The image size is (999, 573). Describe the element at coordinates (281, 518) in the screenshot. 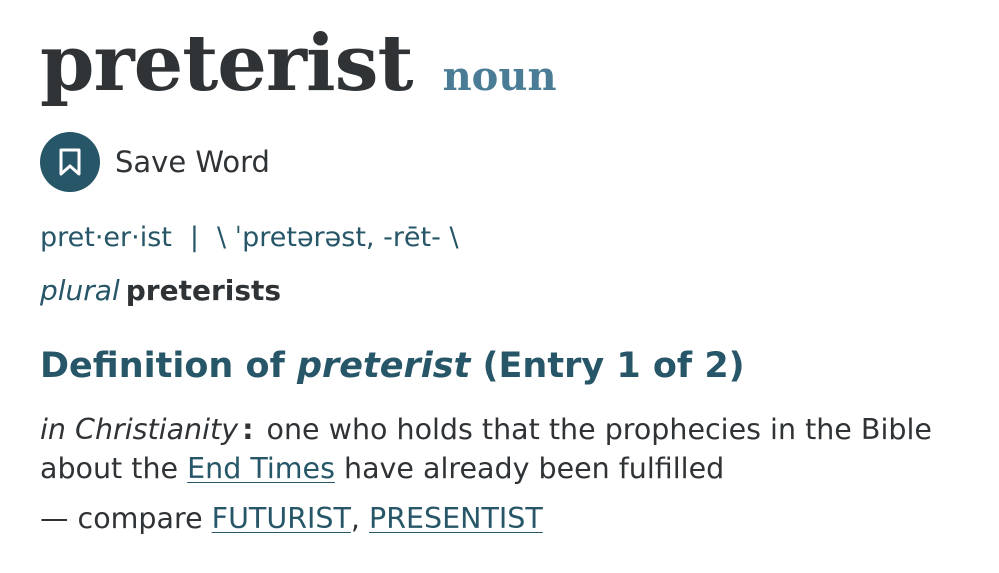

I see `futurist-link: FUTURIST` at that location.